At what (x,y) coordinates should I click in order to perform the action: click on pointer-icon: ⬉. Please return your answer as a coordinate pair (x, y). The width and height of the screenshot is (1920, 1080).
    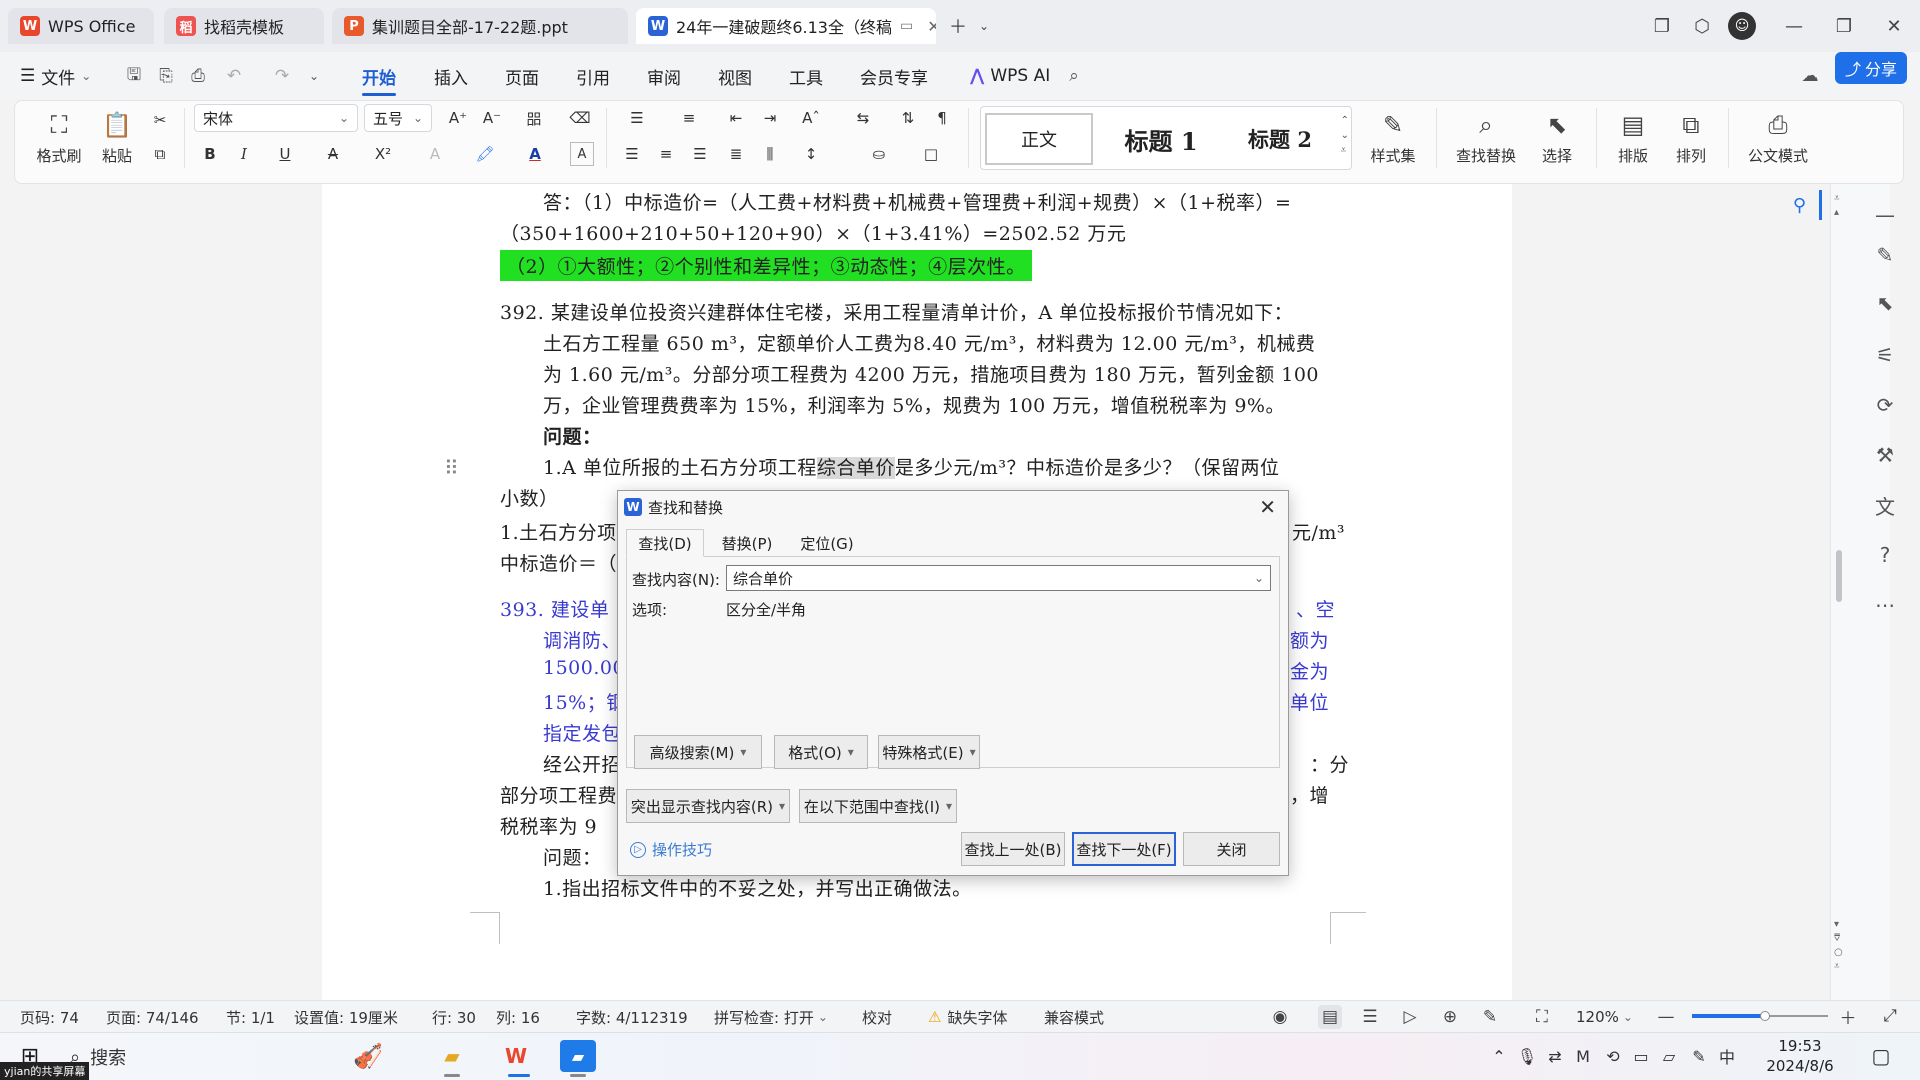
    Looking at the image, I should click on (1885, 303).